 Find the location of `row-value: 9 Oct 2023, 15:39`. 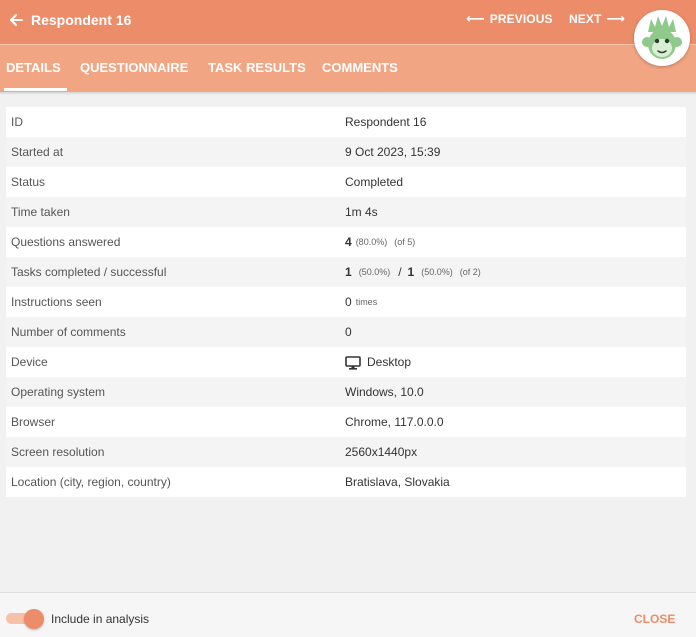

row-value: 9 Oct 2023, 15:39 is located at coordinates (393, 152).